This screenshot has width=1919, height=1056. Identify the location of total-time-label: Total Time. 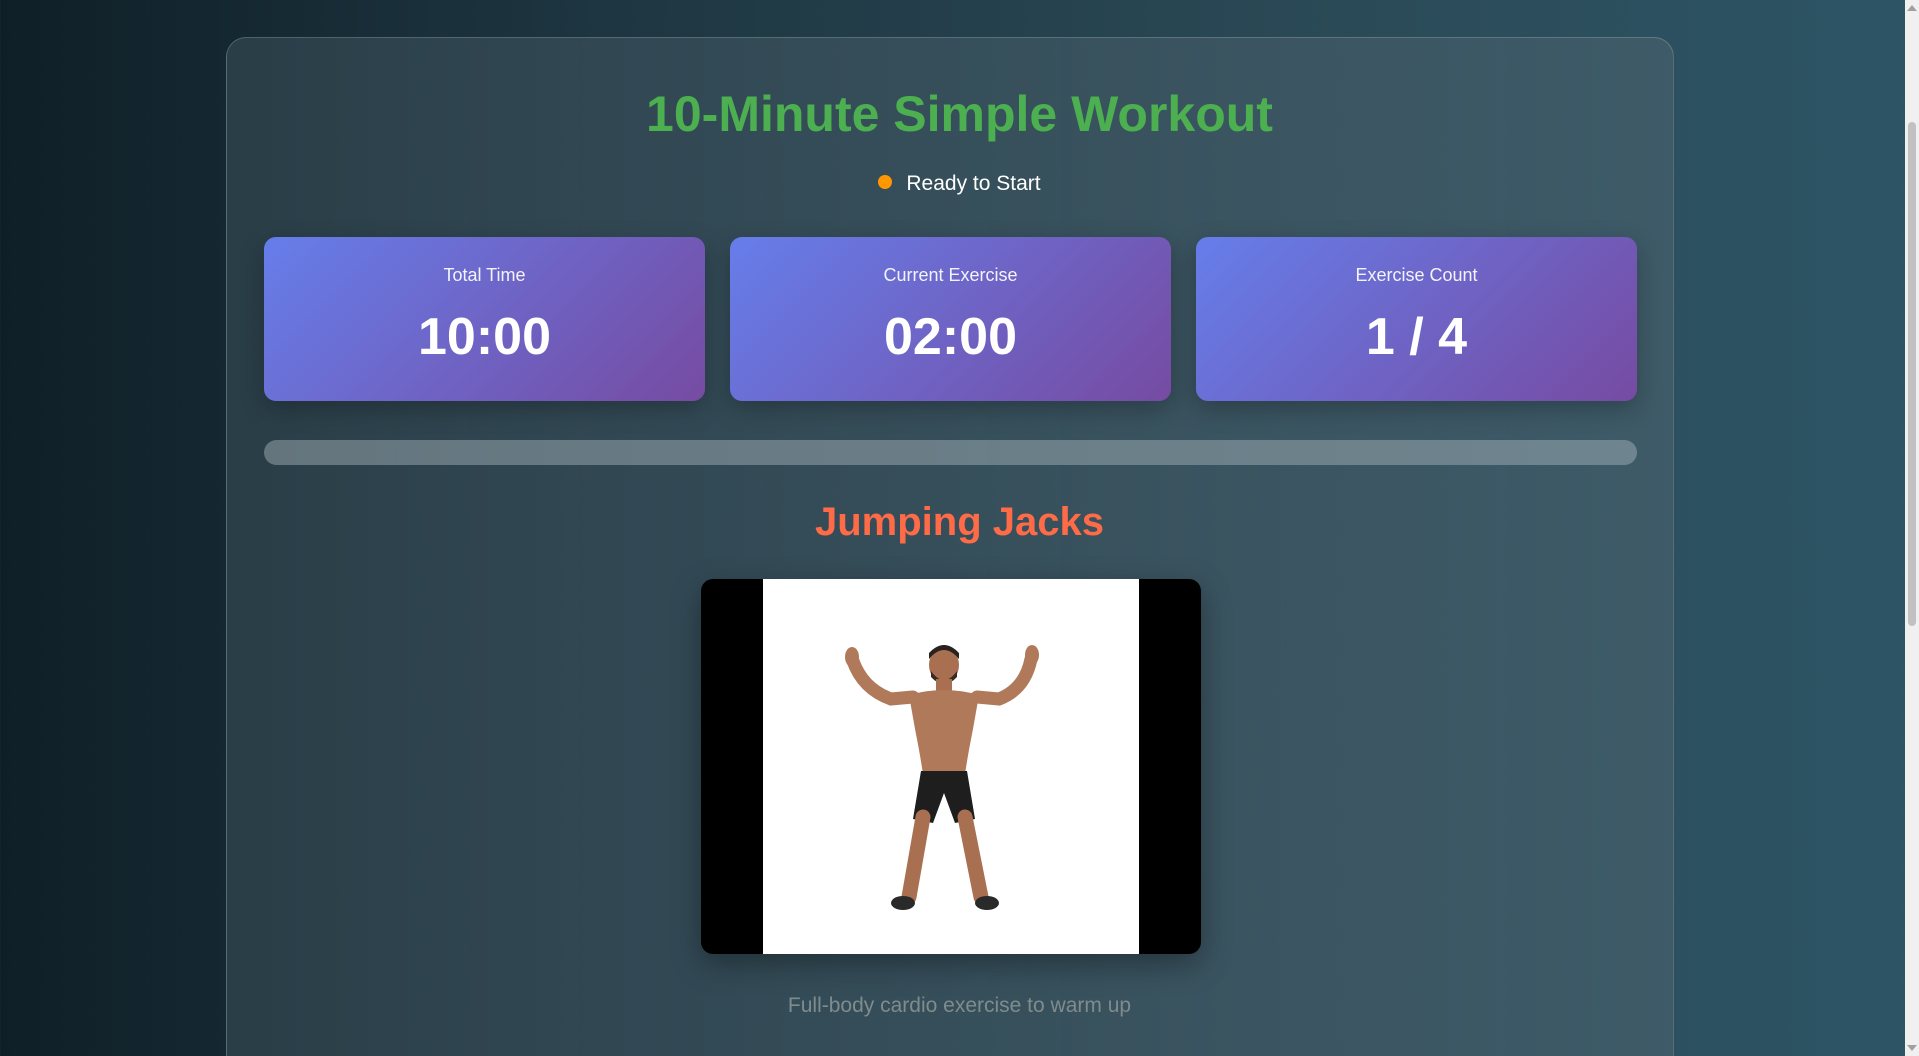
(484, 275).